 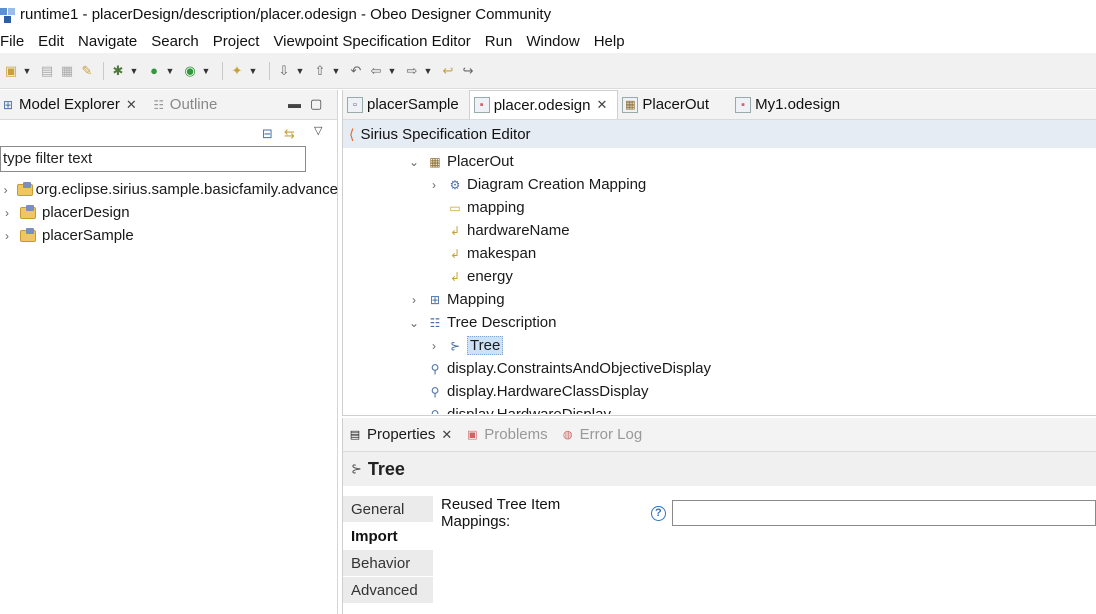 I want to click on new-dropdown-icon: ▼, so click(x=27, y=71).